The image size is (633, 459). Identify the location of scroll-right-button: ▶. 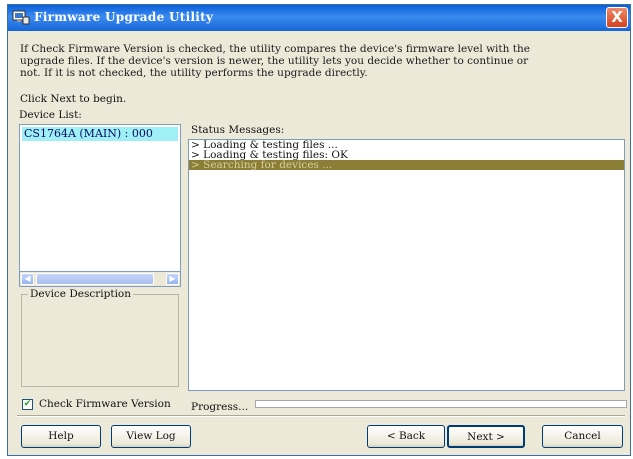
(172, 279).